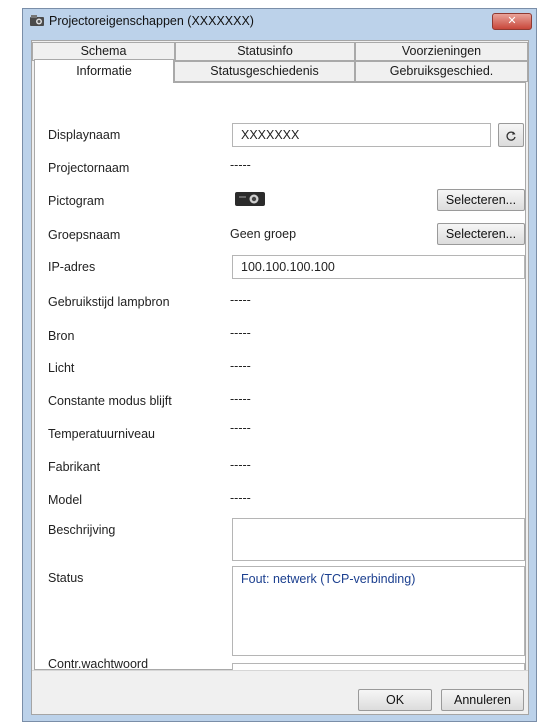 The height and width of the screenshot is (723, 538). I want to click on close-button: ✕, so click(512, 21).